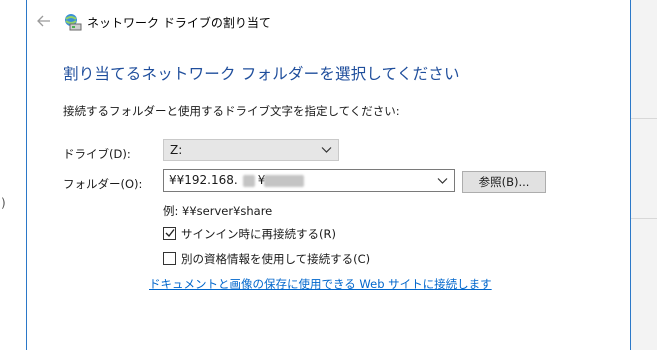 This screenshot has height=350, width=657. What do you see at coordinates (251, 150) in the screenshot?
I see `drive-letter-select: Z:` at bounding box center [251, 150].